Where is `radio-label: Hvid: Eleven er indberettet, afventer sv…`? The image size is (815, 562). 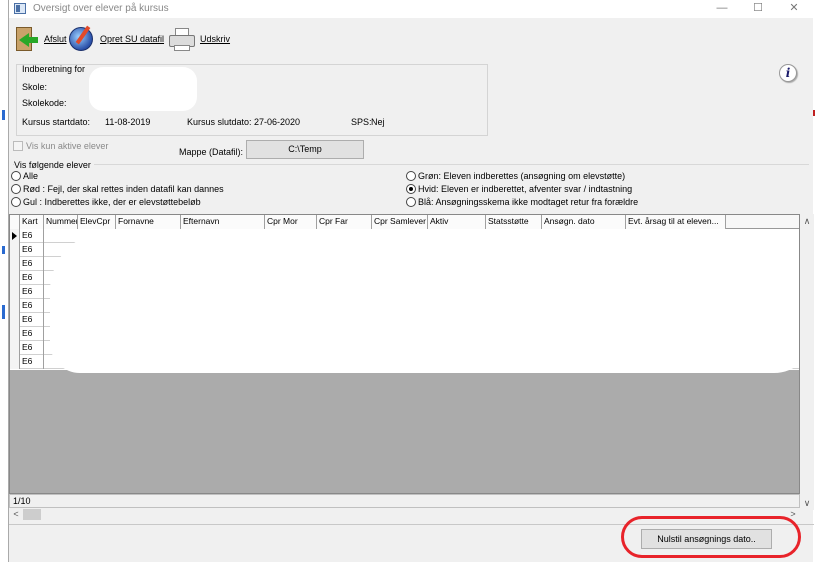
radio-label: Hvid: Eleven er indberettet, afventer sv… is located at coordinates (525, 189).